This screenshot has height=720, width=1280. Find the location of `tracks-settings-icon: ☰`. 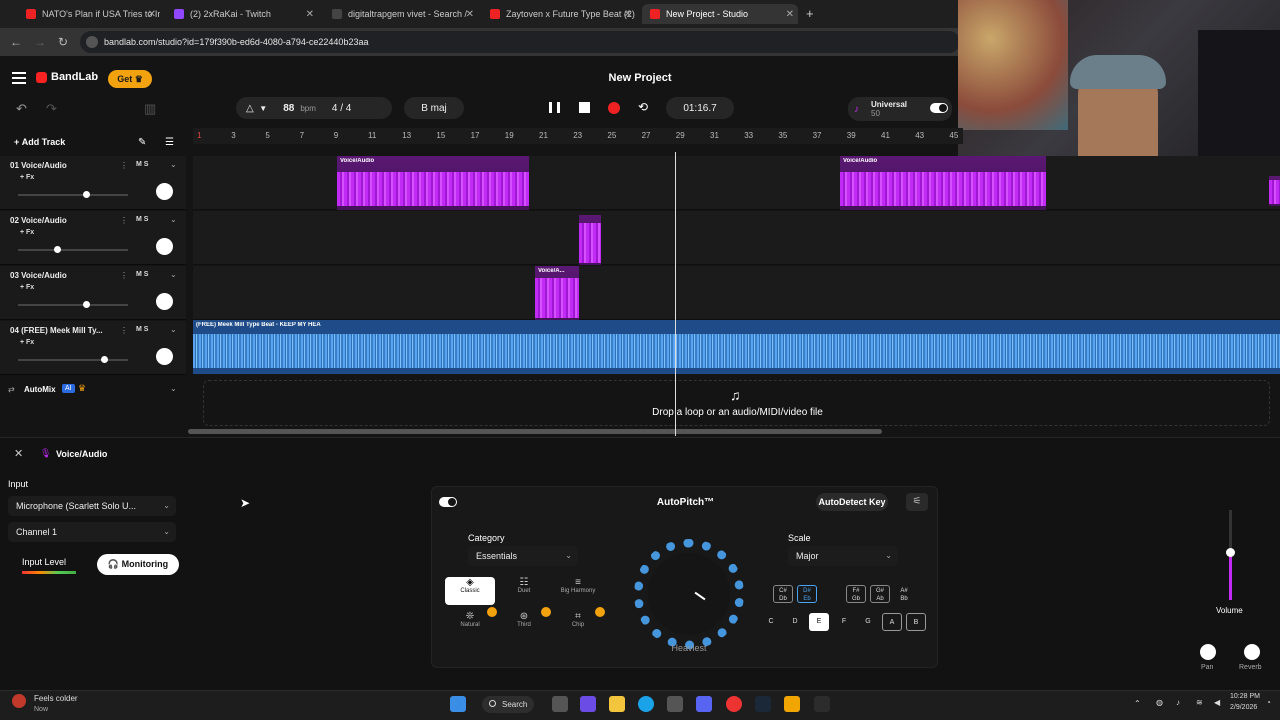

tracks-settings-icon: ☰ is located at coordinates (169, 142).